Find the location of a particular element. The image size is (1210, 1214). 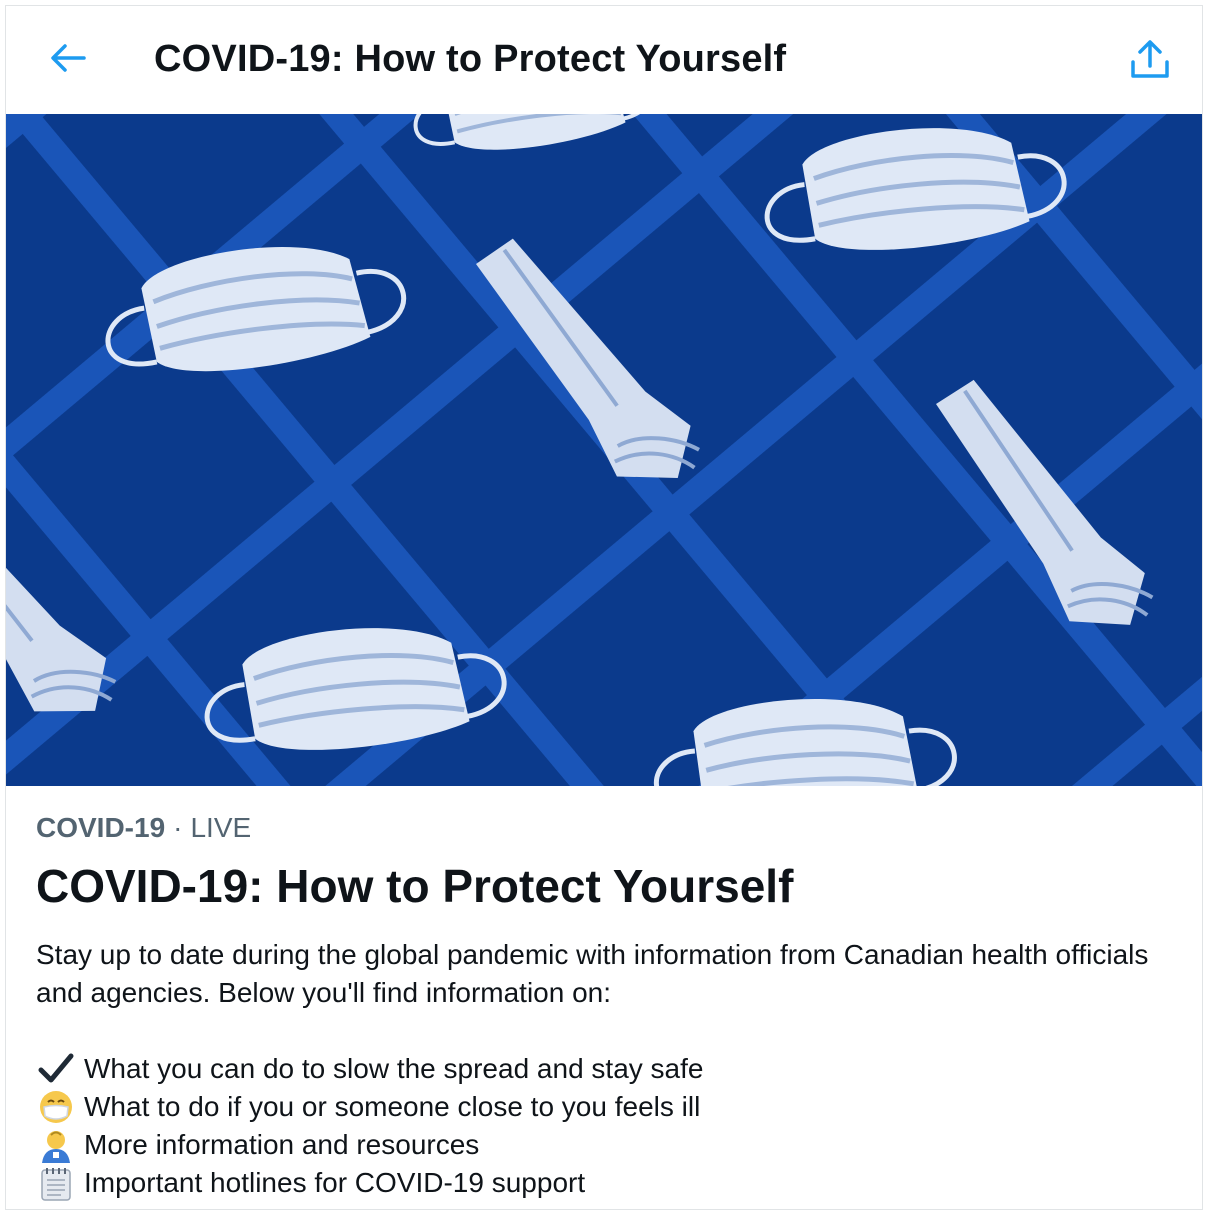

back-button is located at coordinates (68, 60).